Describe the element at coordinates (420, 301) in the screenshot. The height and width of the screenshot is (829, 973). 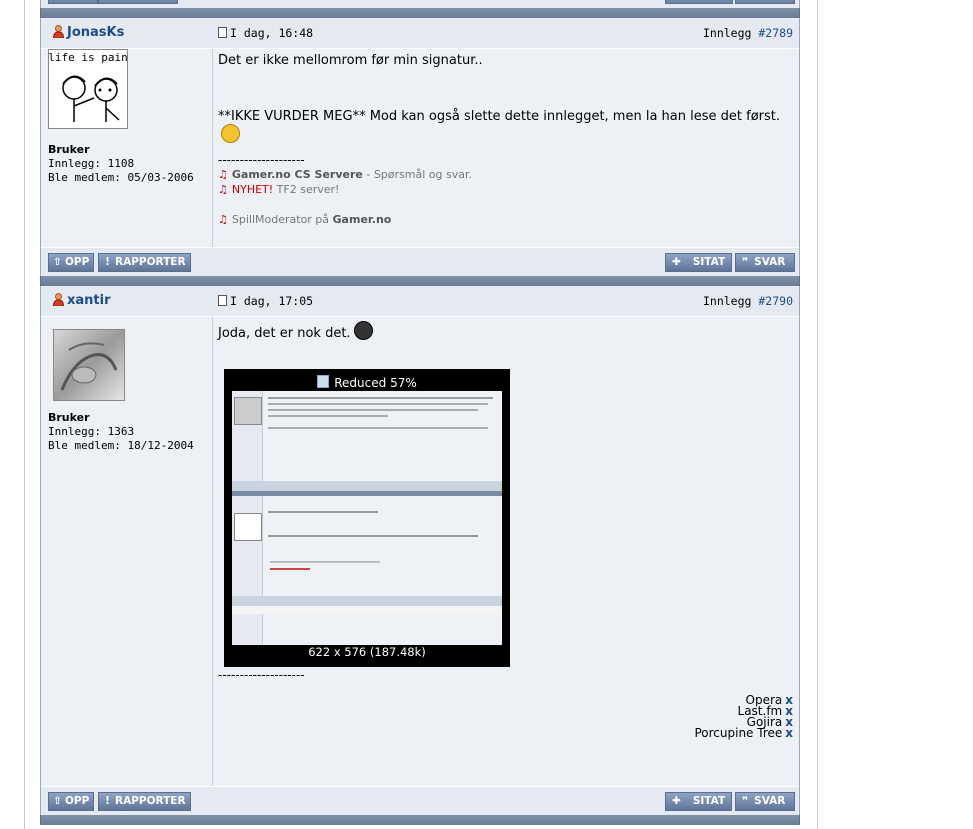
I see `post-header: xantir I dag, 17:05 Innlegg #2790` at that location.